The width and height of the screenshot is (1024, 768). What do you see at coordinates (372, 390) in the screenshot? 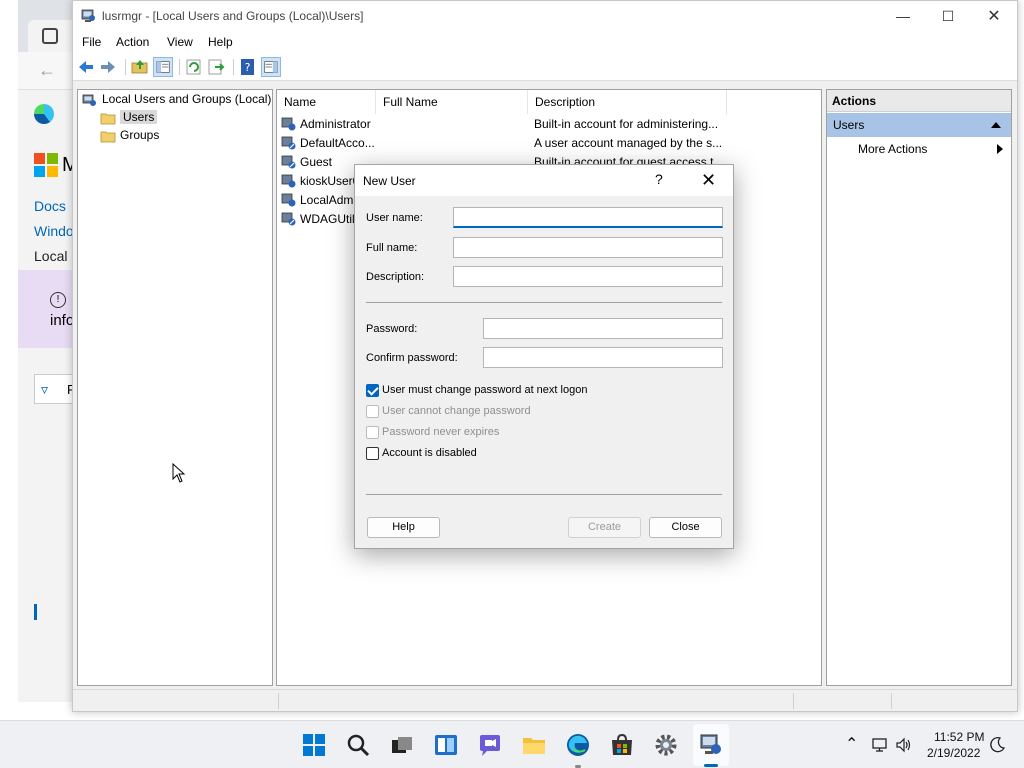
I see `checkbox-checked-icon` at bounding box center [372, 390].